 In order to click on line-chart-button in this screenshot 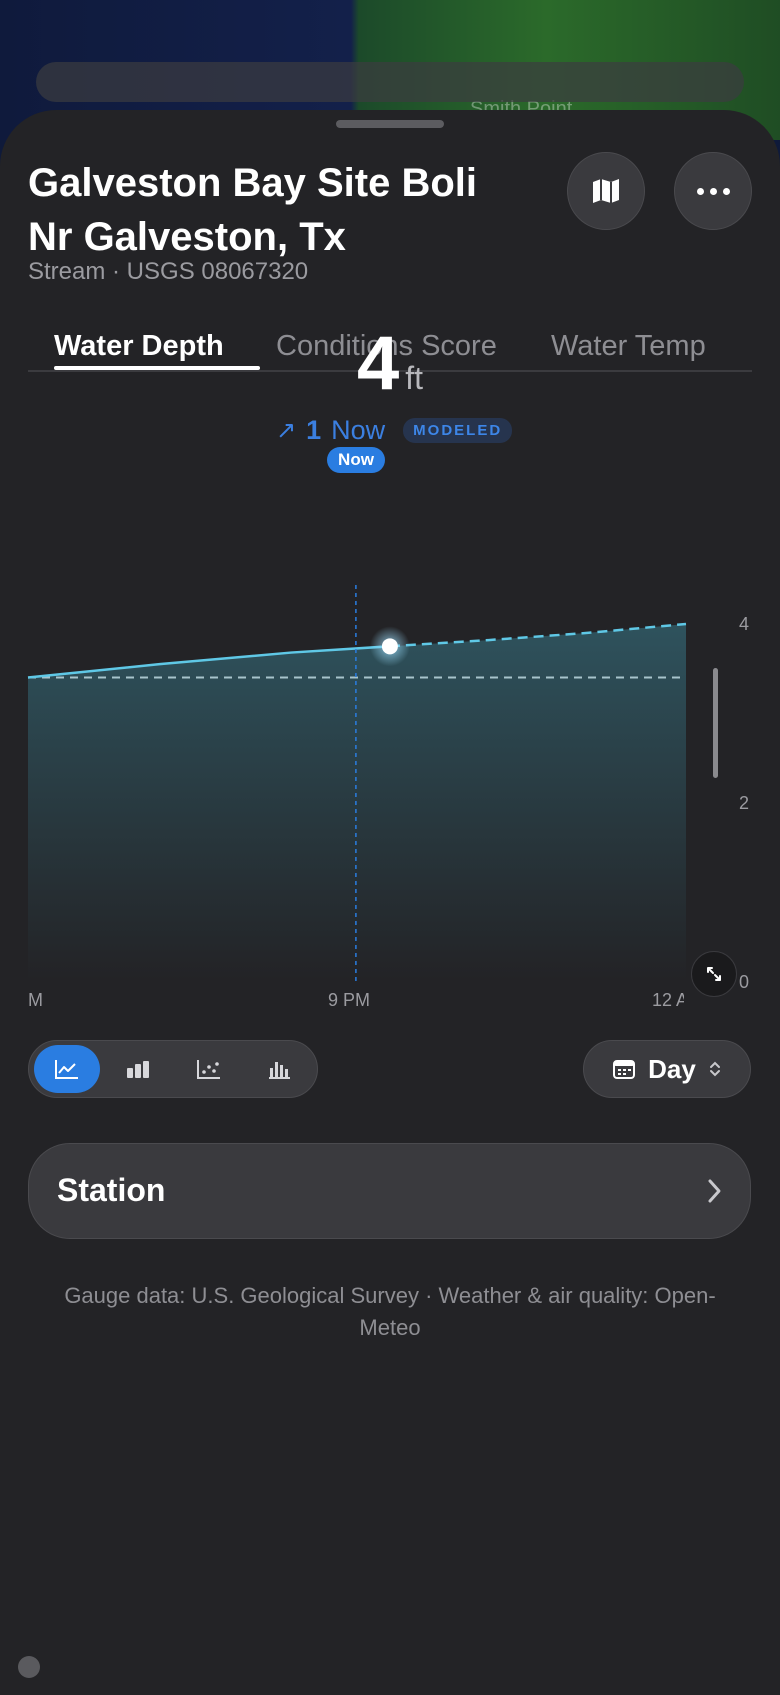, I will do `click(67, 1069)`.